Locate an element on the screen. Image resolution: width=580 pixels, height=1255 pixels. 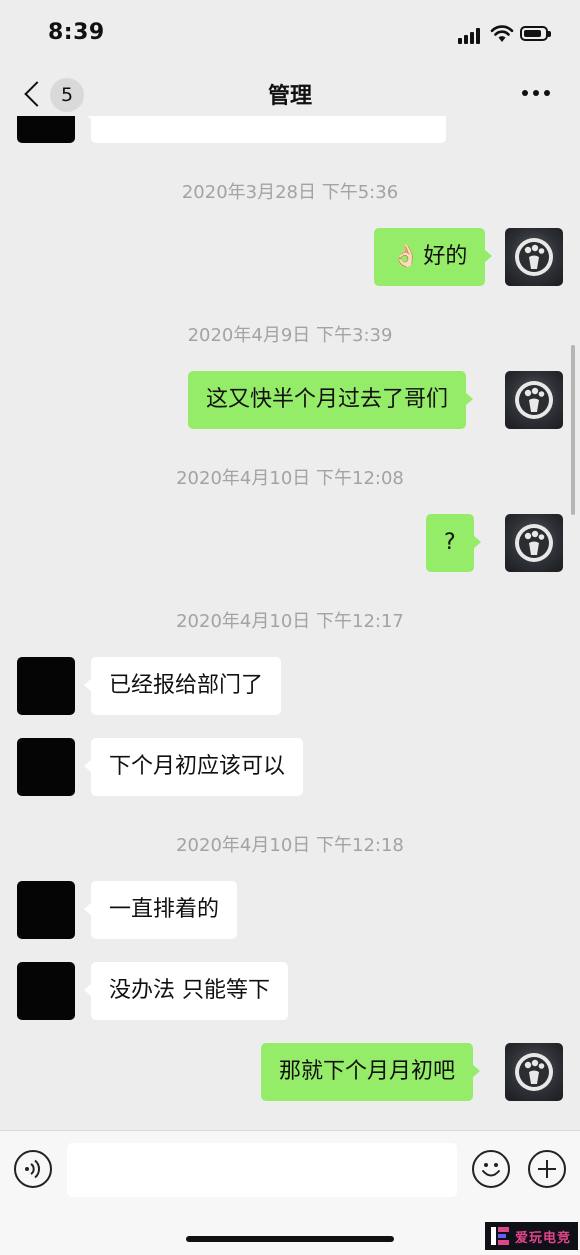
message-input is located at coordinates (262, 1170).